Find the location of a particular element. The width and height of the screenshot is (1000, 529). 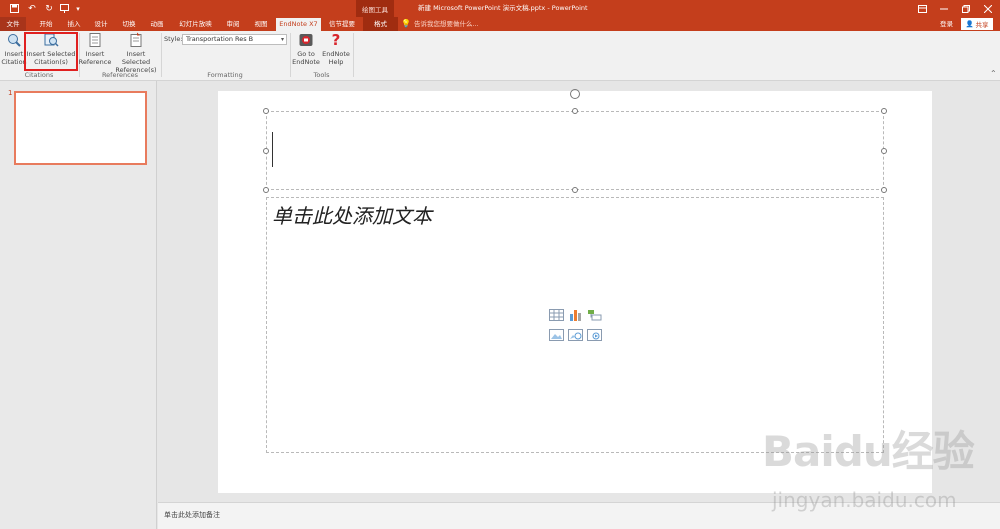

highlight-box is located at coordinates (51, 51).